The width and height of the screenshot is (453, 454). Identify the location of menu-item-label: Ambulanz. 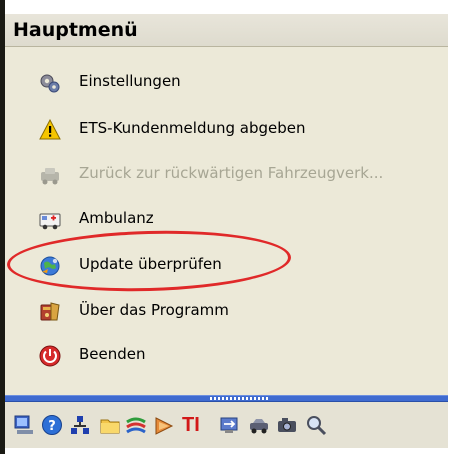
(116, 218).